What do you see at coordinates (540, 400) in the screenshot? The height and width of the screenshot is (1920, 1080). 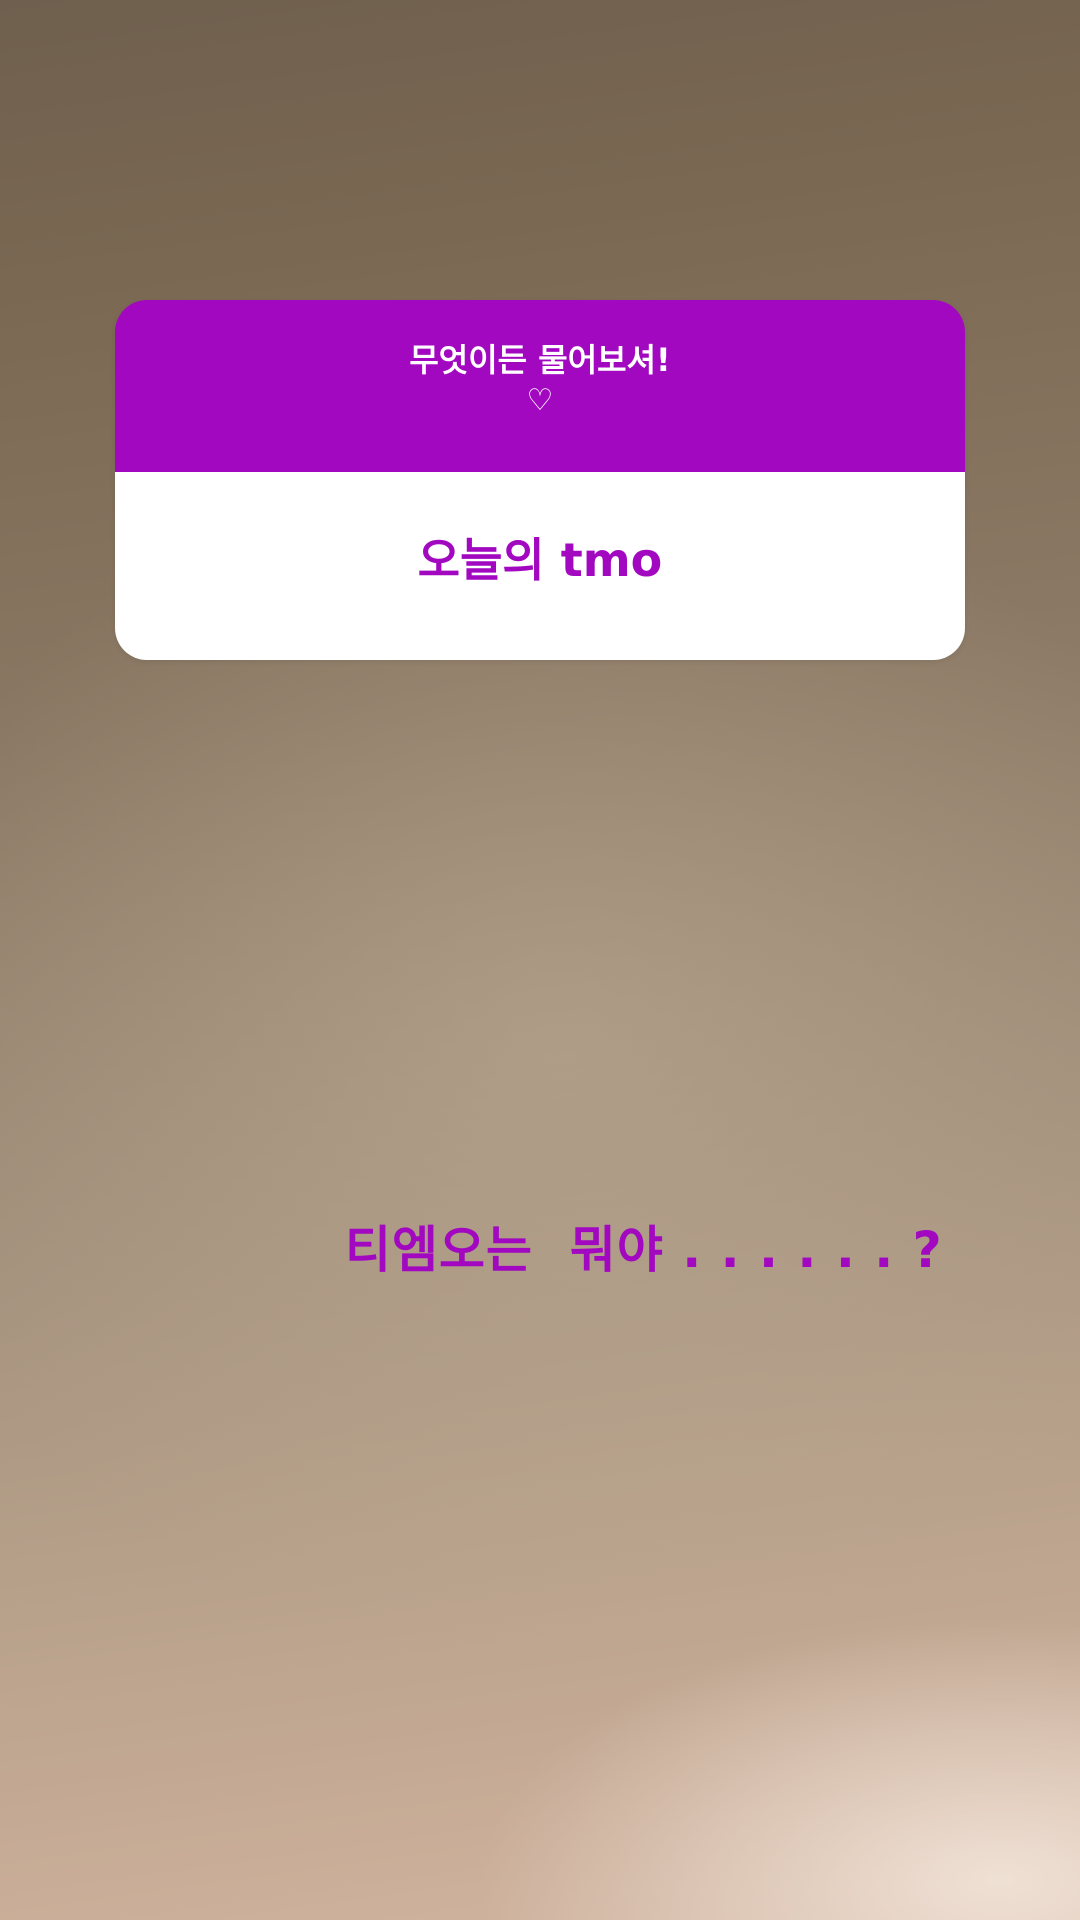 I see `heart-icon: ♡` at bounding box center [540, 400].